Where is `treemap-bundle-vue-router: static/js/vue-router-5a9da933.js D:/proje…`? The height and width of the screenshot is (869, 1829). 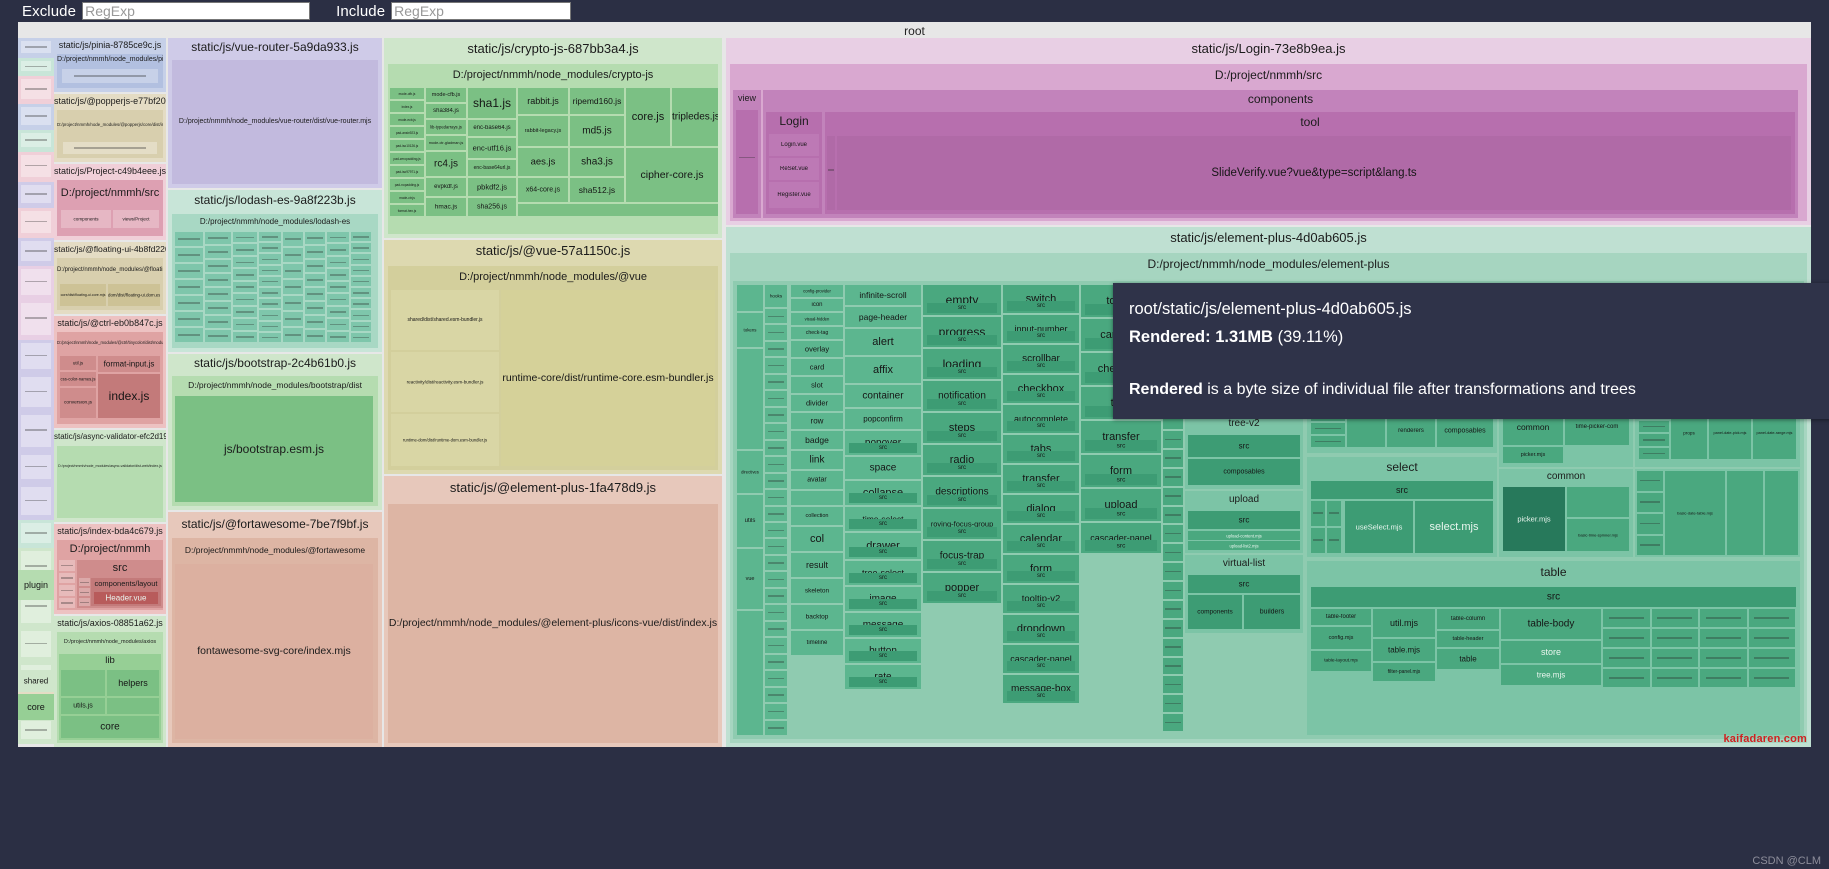 treemap-bundle-vue-router: static/js/vue-router-5a9da933.js D:/proje… is located at coordinates (275, 113).